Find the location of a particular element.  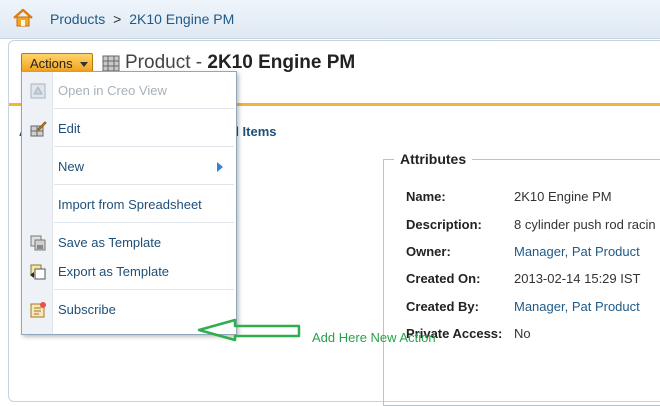

annotation-arrow-icon is located at coordinates (249, 330).